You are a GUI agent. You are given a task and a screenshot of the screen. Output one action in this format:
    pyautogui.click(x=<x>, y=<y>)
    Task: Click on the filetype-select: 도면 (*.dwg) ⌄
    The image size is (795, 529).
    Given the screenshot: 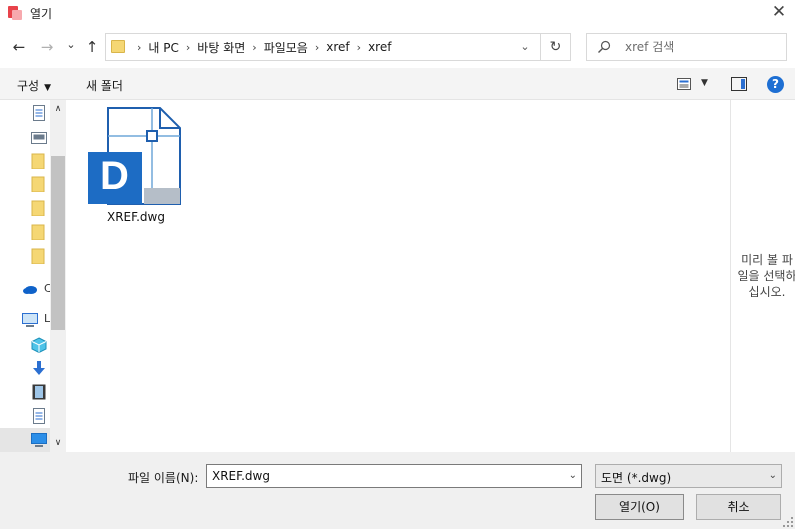 What is the action you would take?
    pyautogui.click(x=688, y=476)
    